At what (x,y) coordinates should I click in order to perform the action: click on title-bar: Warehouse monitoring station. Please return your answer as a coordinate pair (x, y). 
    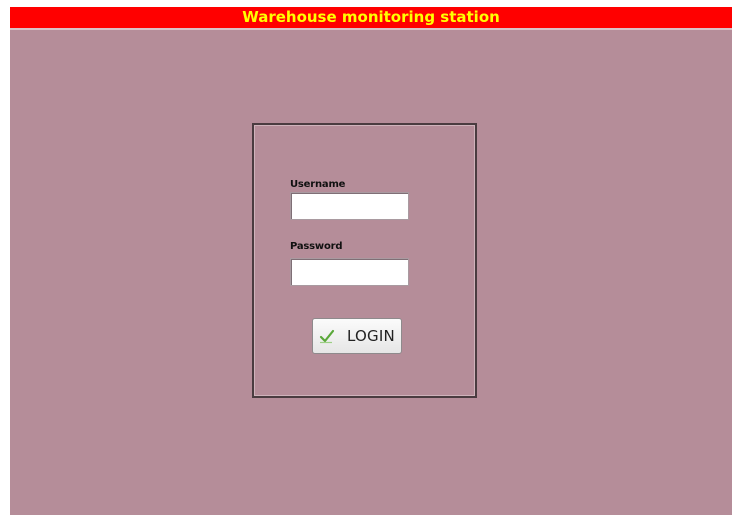
    Looking at the image, I should click on (371, 18).